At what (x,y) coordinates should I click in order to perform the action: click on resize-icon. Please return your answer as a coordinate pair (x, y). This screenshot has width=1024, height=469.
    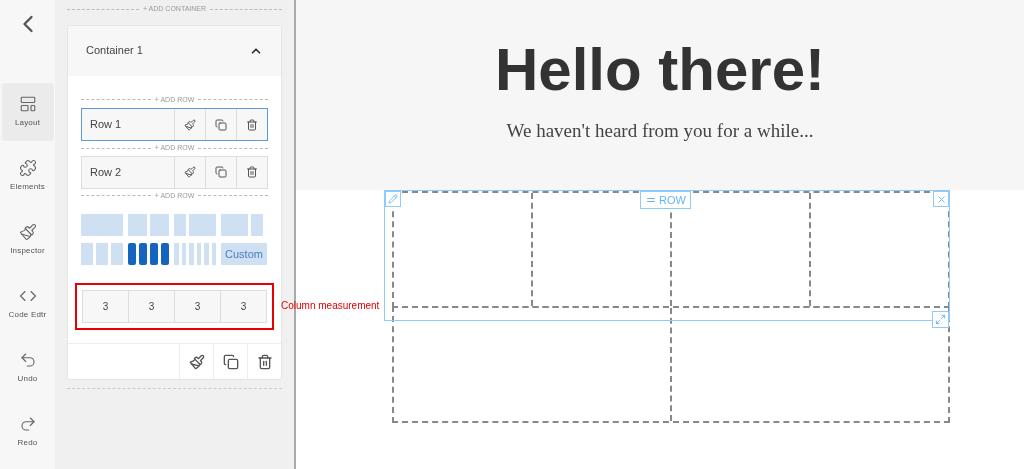
    Looking at the image, I should click on (940, 319).